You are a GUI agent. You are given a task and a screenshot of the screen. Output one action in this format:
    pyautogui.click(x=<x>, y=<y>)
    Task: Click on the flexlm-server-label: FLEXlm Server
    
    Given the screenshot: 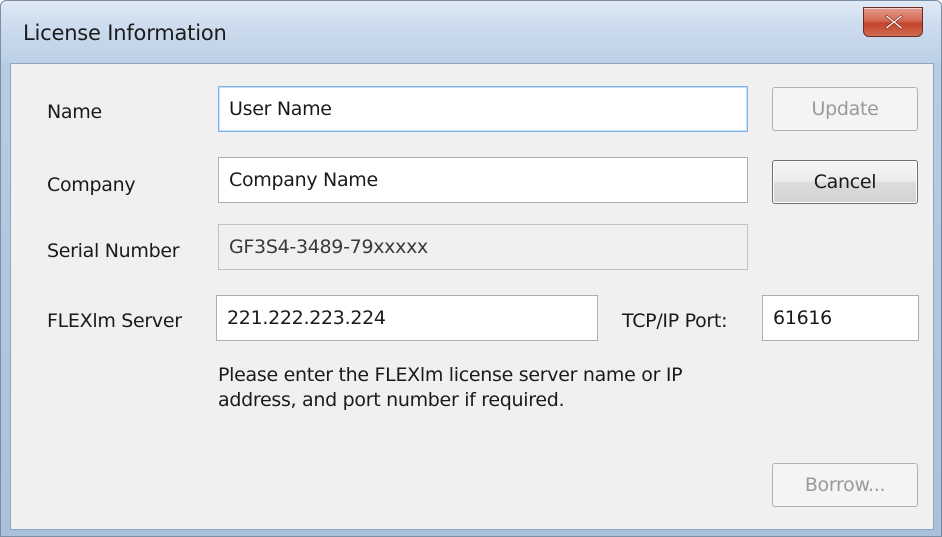 What is the action you would take?
    pyautogui.click(x=114, y=321)
    